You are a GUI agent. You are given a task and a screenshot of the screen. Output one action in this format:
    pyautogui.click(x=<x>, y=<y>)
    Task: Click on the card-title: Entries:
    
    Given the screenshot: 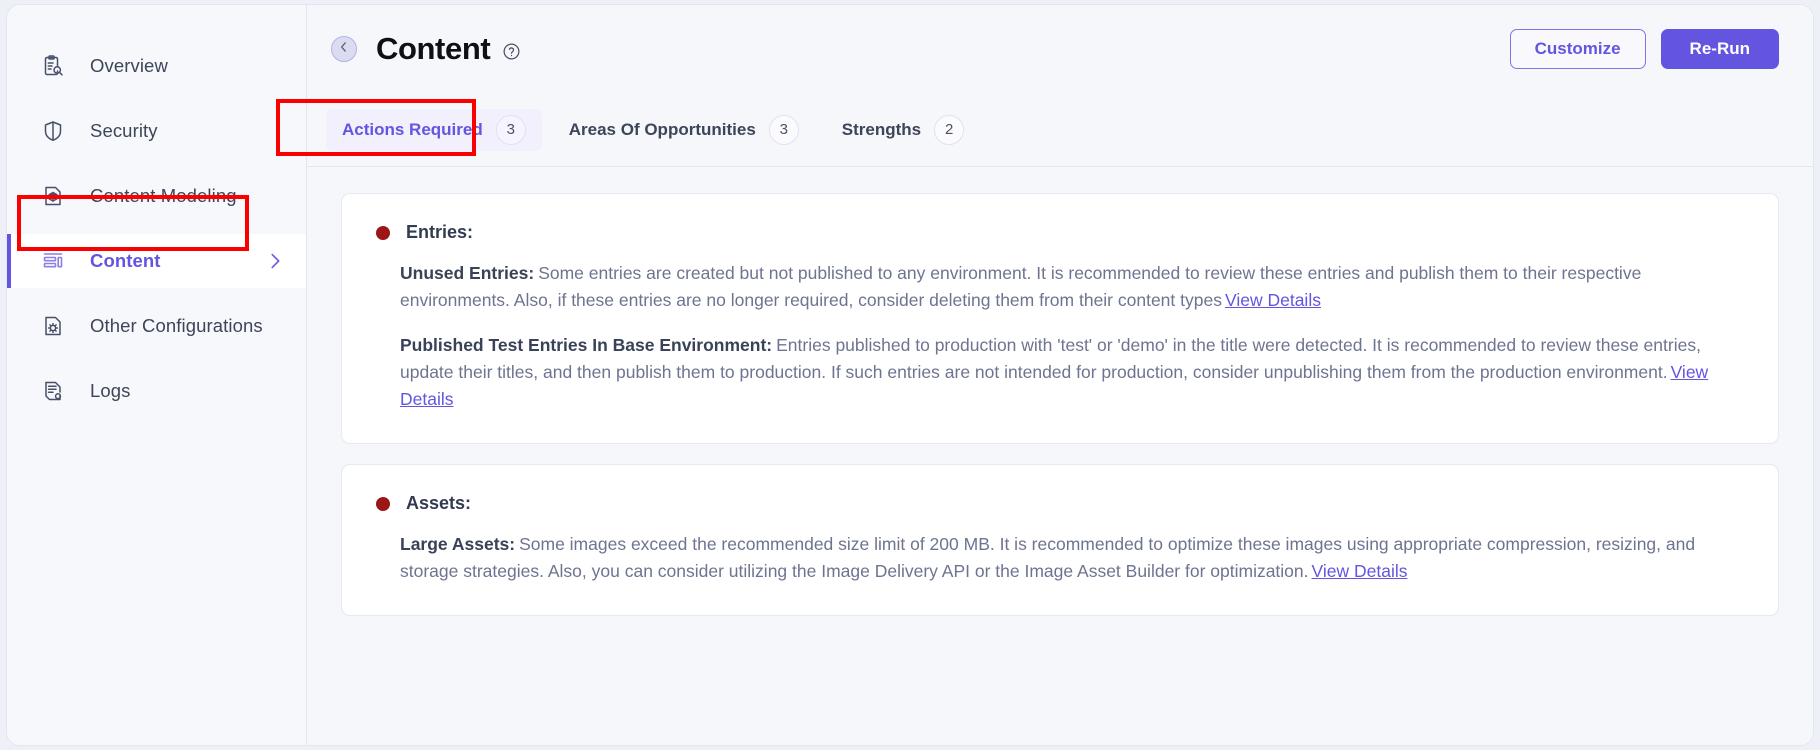 What is the action you would take?
    pyautogui.click(x=440, y=232)
    